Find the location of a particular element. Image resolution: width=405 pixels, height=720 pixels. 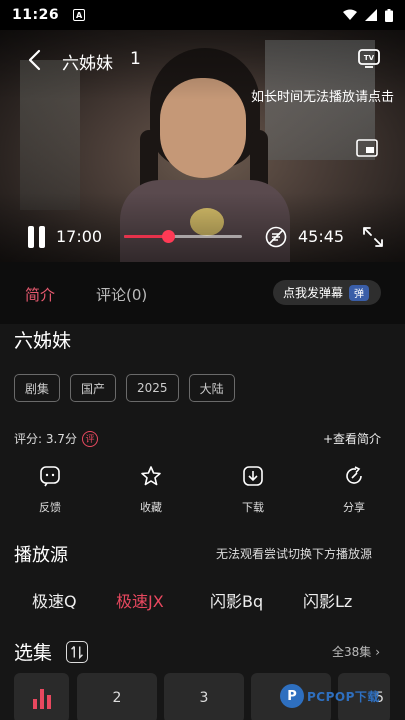

status-bar: 11:26 A is located at coordinates (202, 15).